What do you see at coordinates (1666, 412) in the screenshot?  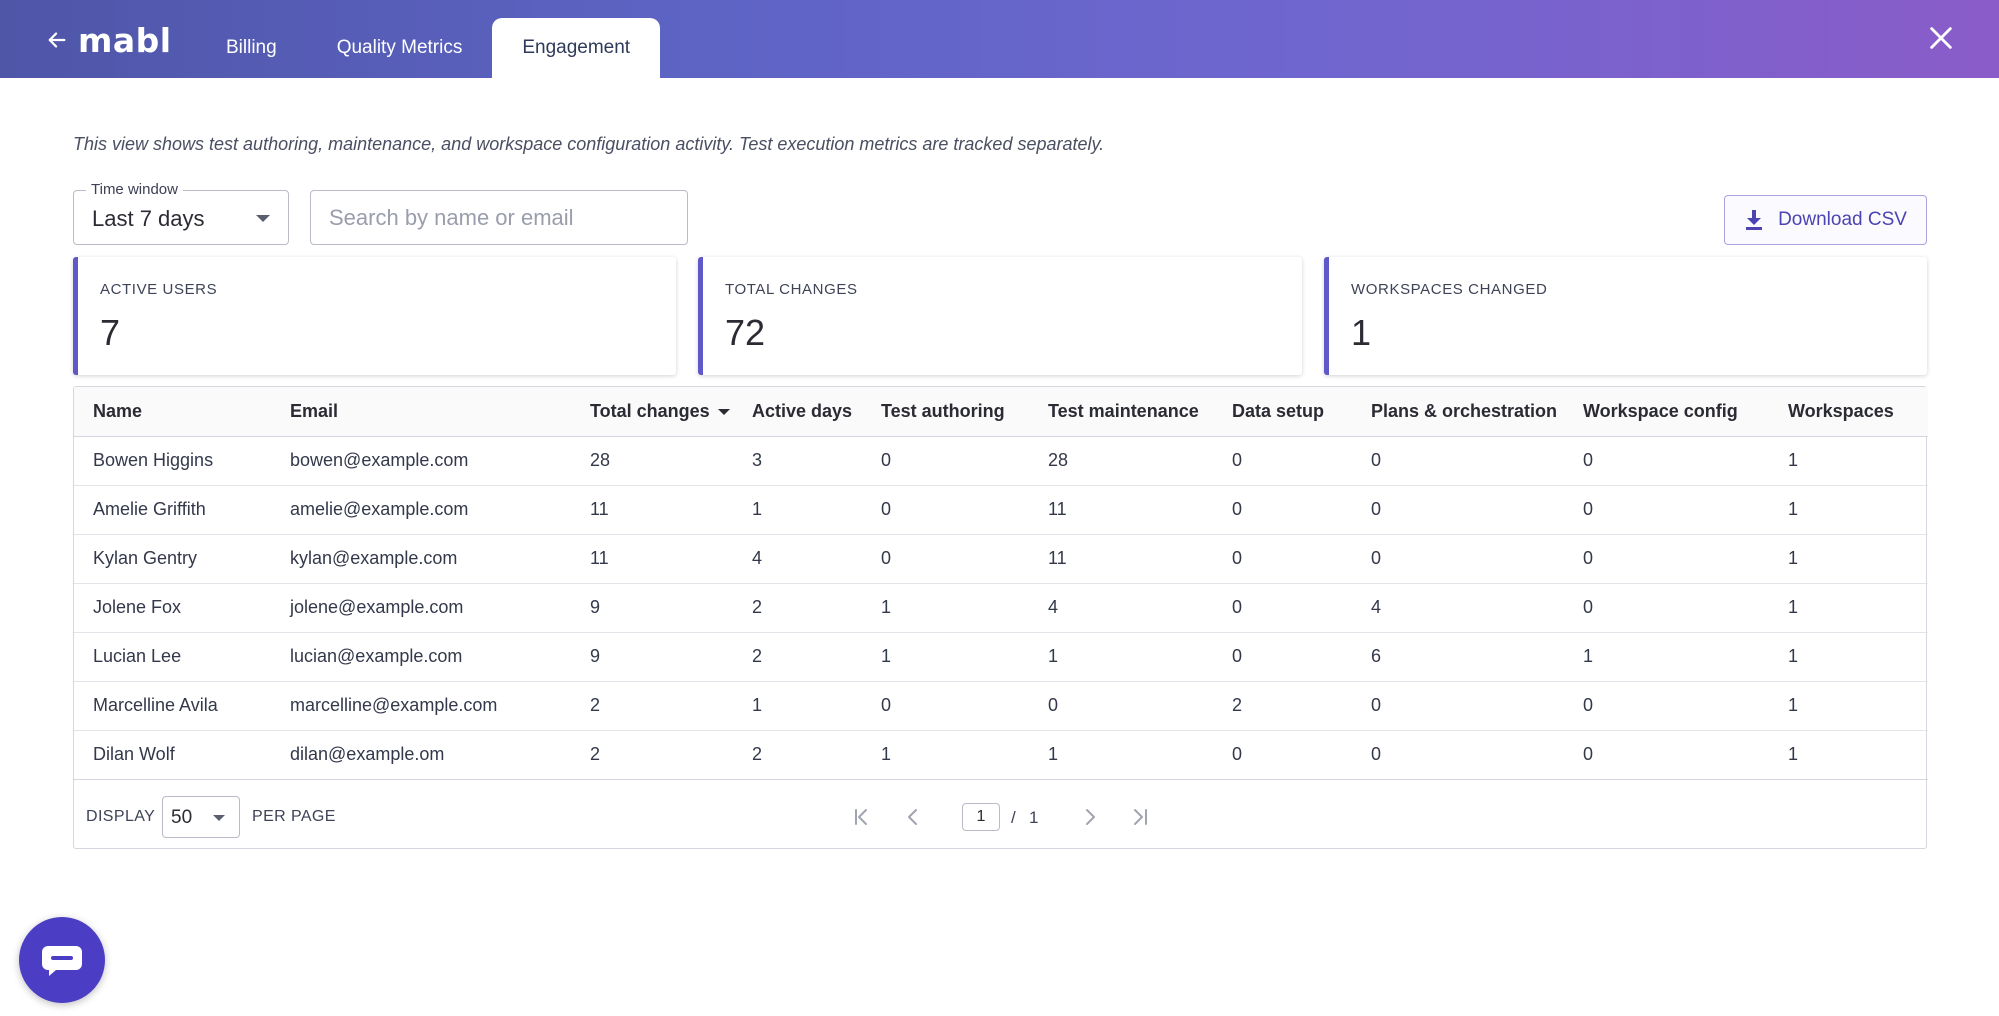 I see `column-header-workspace-config: Workspace config` at bounding box center [1666, 412].